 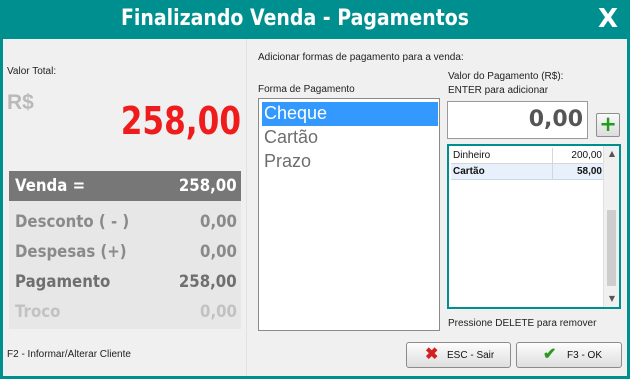 What do you see at coordinates (125, 282) in the screenshot?
I see `summary-row-pagamento: Pagamento 258,00` at bounding box center [125, 282].